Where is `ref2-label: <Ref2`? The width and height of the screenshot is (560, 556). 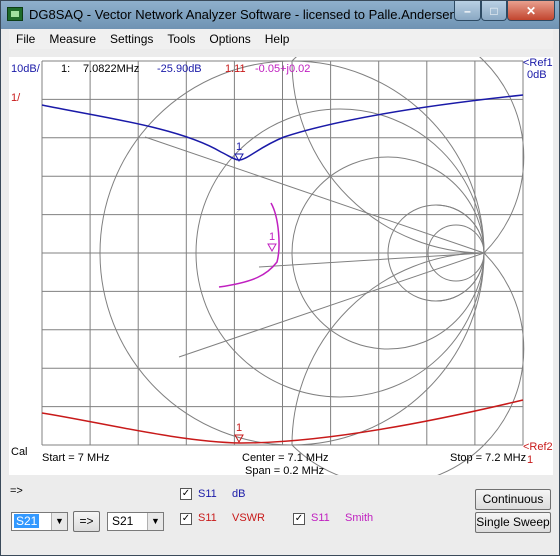
ref2-label: <Ref2 is located at coordinates (538, 447).